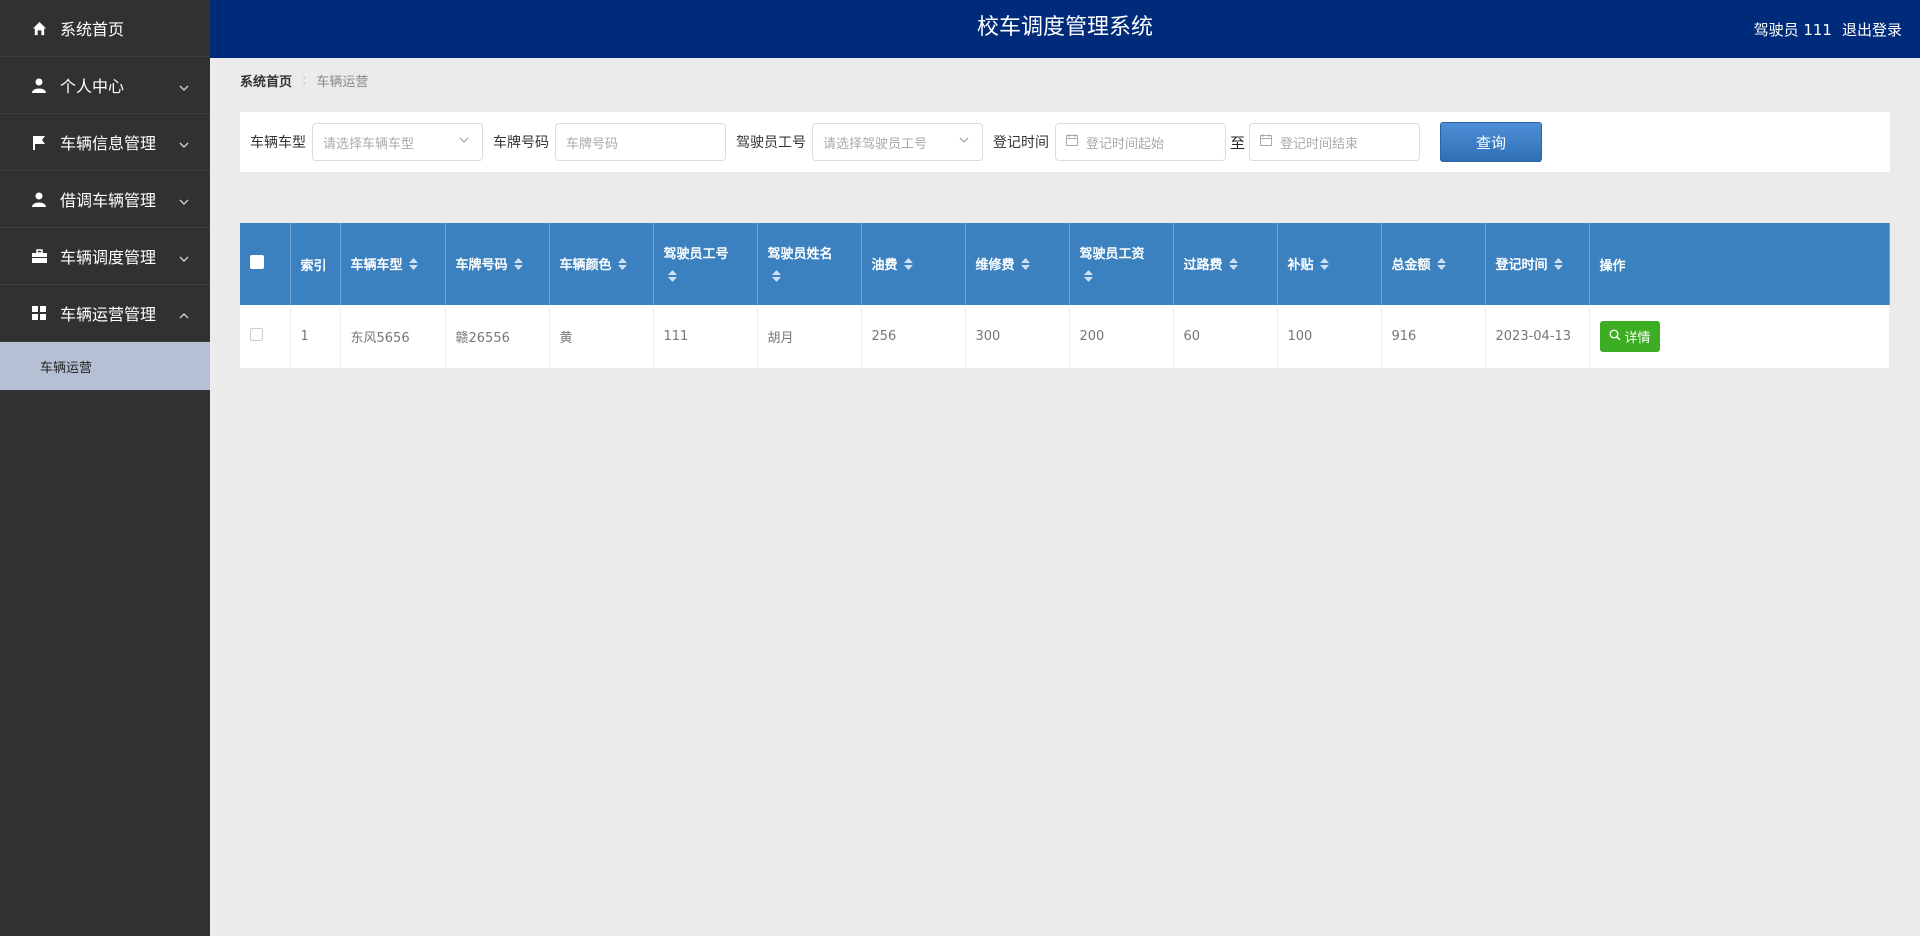  I want to click on header-salary: 驾驶员工资, so click(1121, 264).